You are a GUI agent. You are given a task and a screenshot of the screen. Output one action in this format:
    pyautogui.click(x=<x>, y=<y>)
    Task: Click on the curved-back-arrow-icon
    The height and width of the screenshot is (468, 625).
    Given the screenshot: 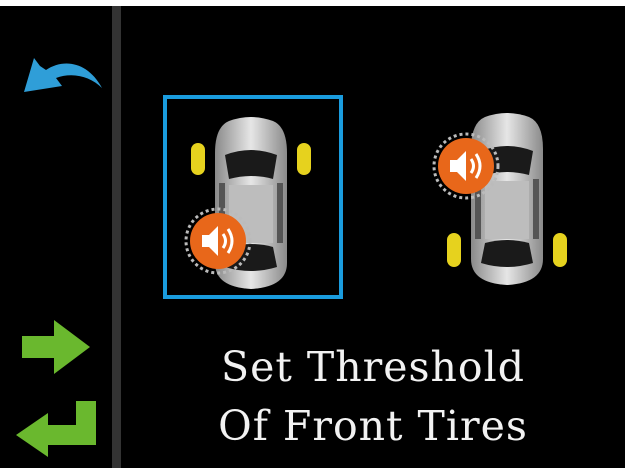 What is the action you would take?
    pyautogui.click(x=63, y=75)
    